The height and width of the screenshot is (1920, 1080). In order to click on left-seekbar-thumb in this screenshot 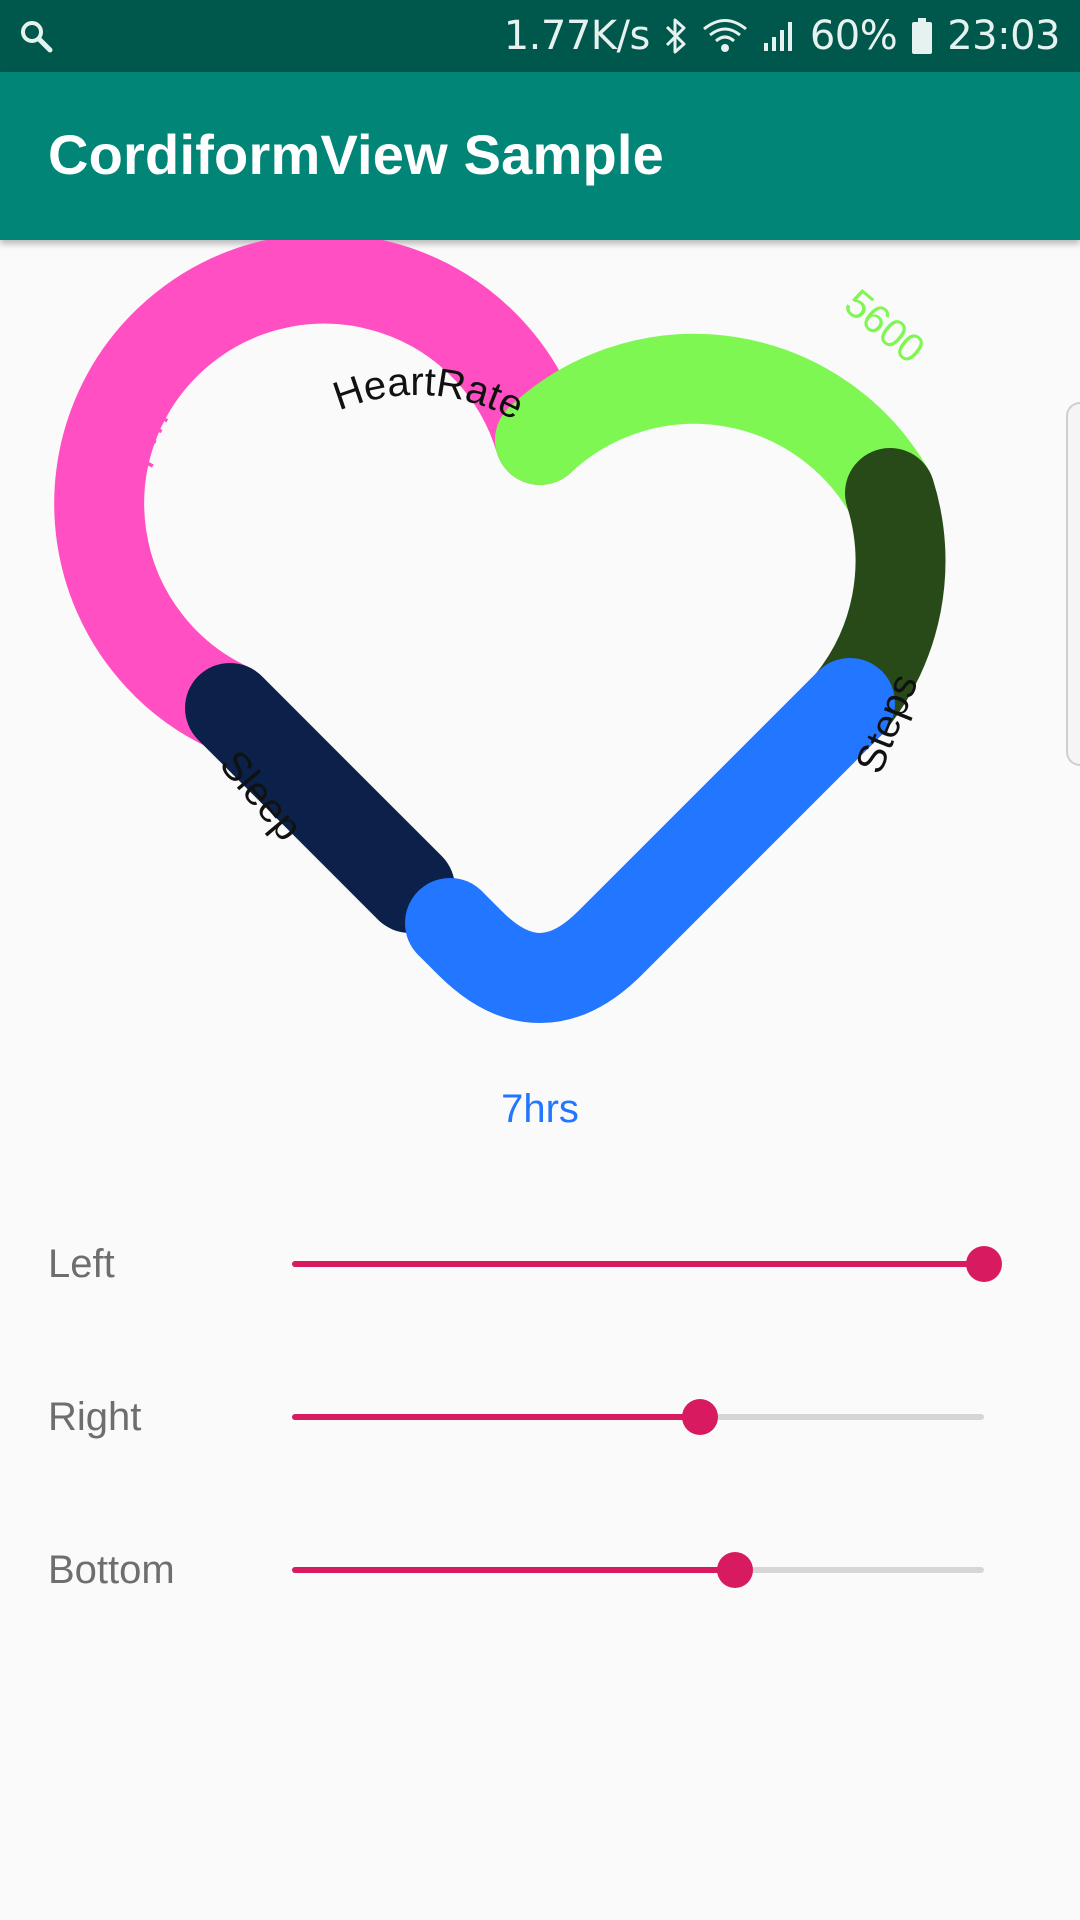, I will do `click(984, 1264)`.